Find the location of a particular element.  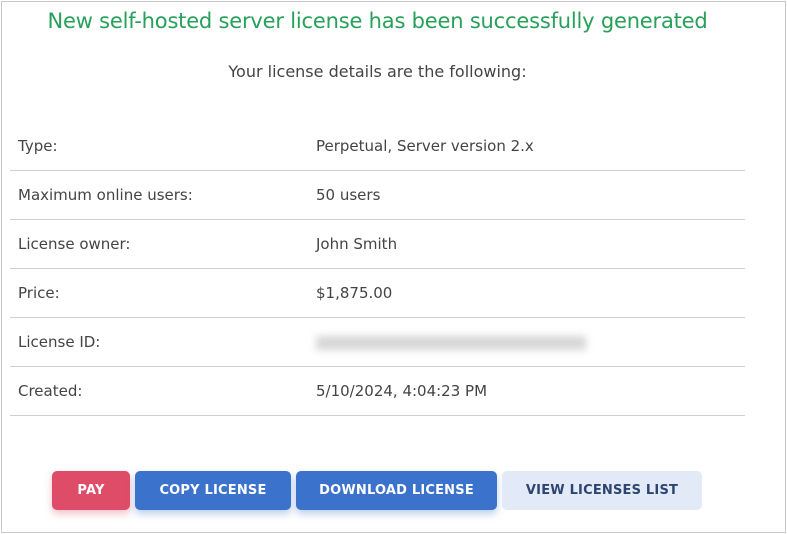

detail-value: $1,875.00 is located at coordinates (354, 293).